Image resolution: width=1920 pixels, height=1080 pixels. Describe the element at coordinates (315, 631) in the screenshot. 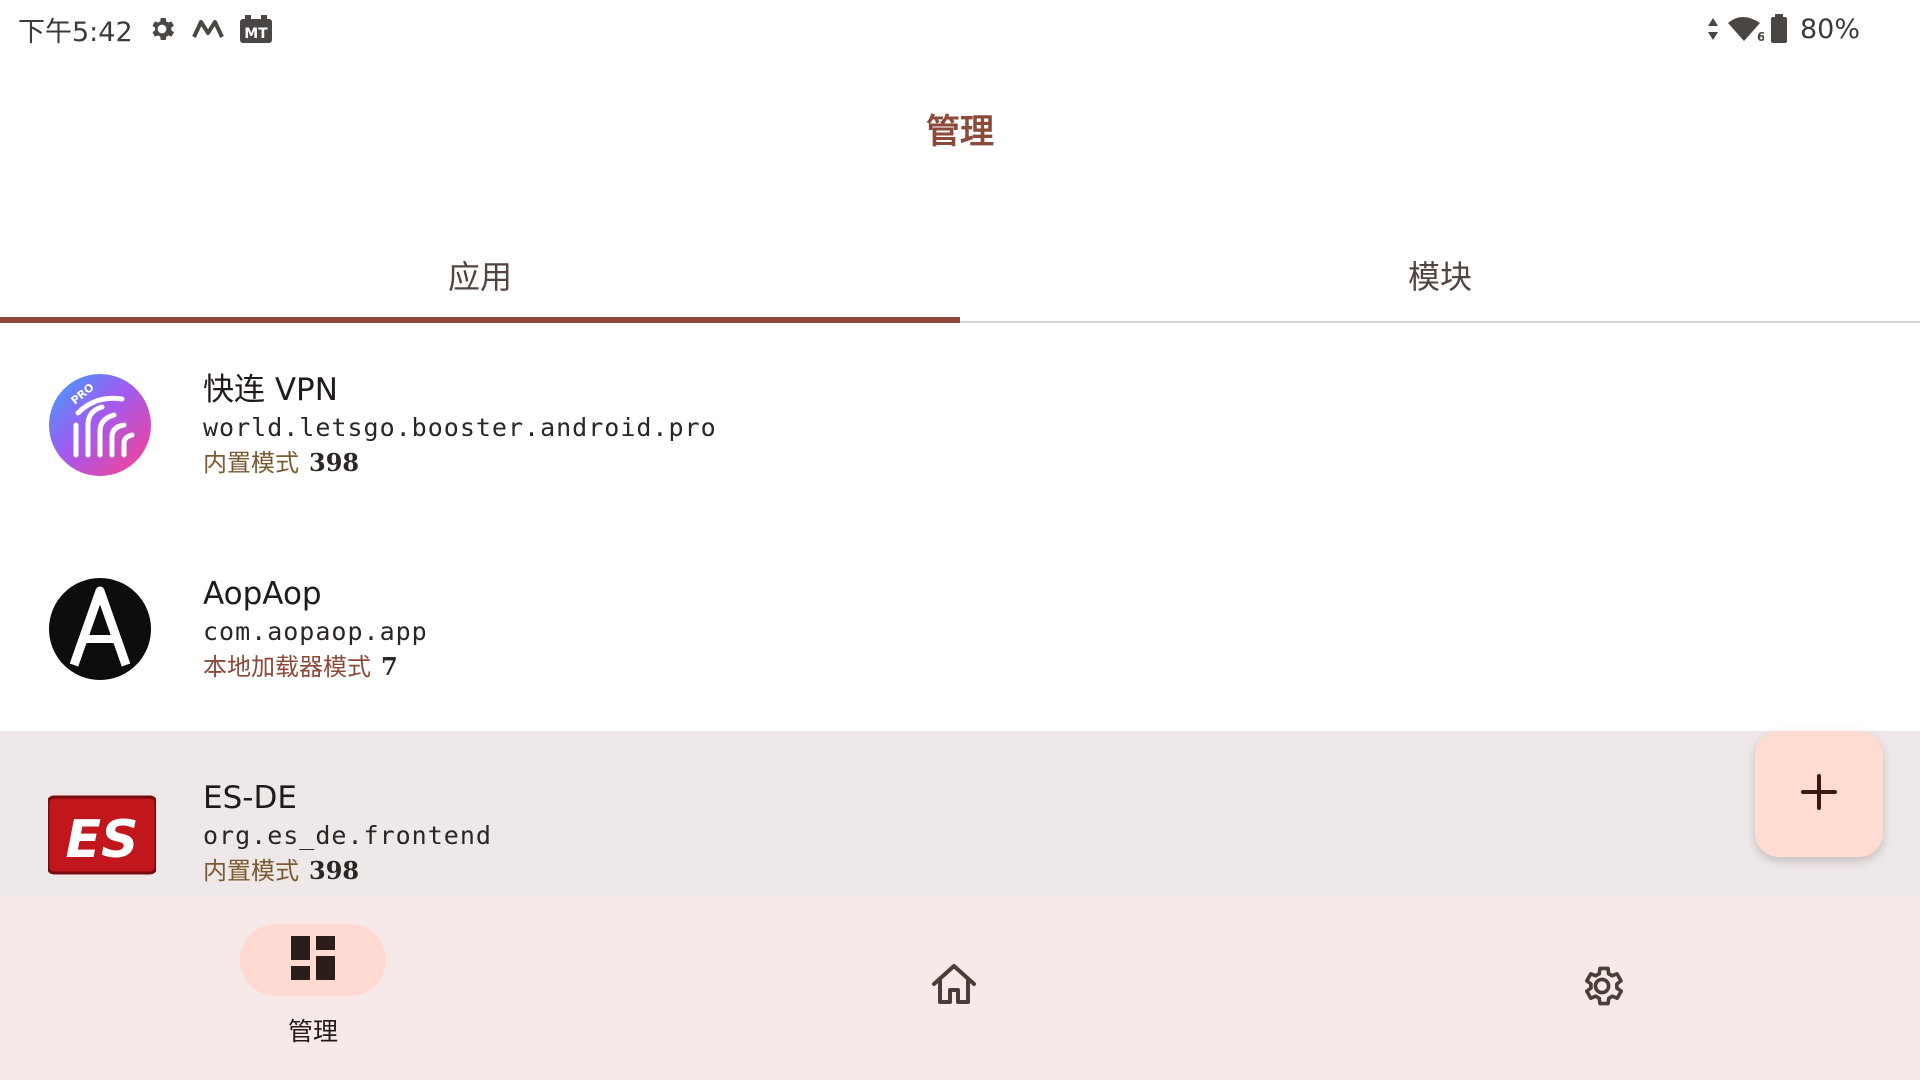

I see `app-package: com.aopaop.app` at that location.